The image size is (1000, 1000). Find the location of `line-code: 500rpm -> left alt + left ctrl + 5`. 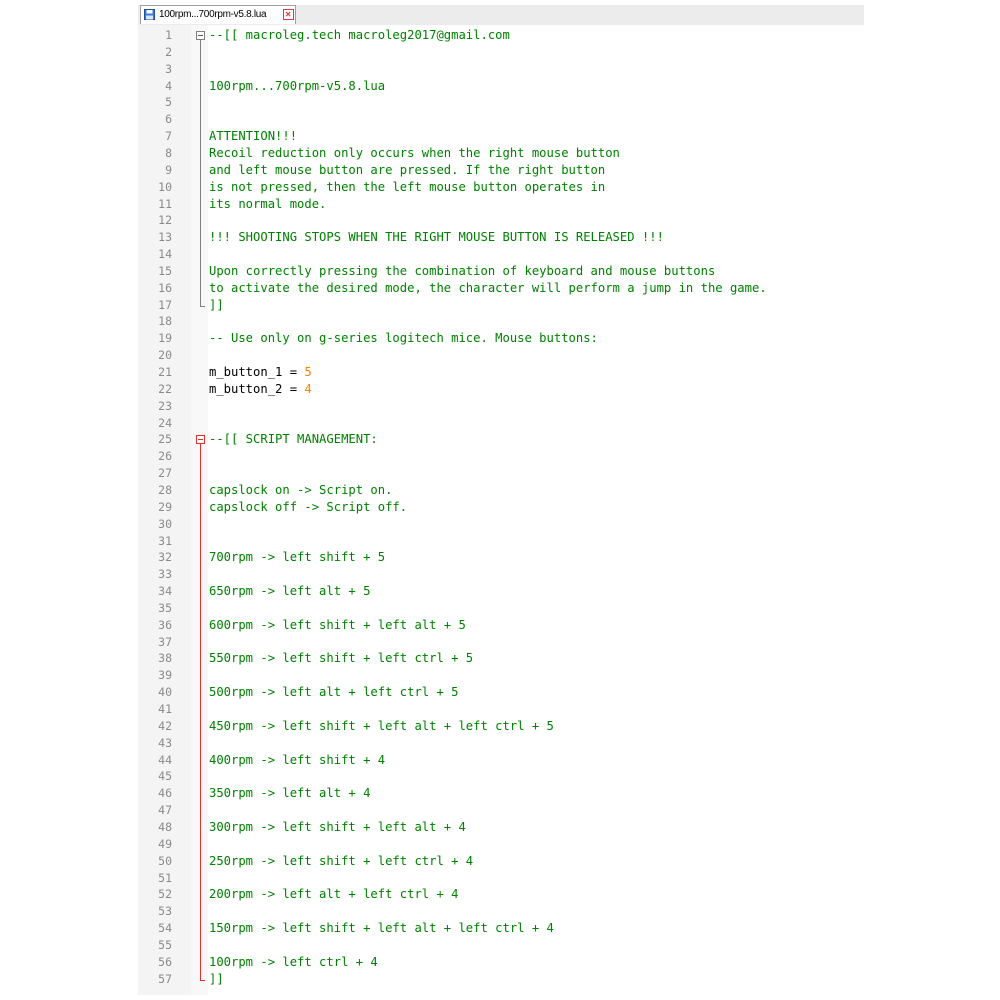

line-code: 500rpm -> left alt + left ctrl + 5 is located at coordinates (333, 692).